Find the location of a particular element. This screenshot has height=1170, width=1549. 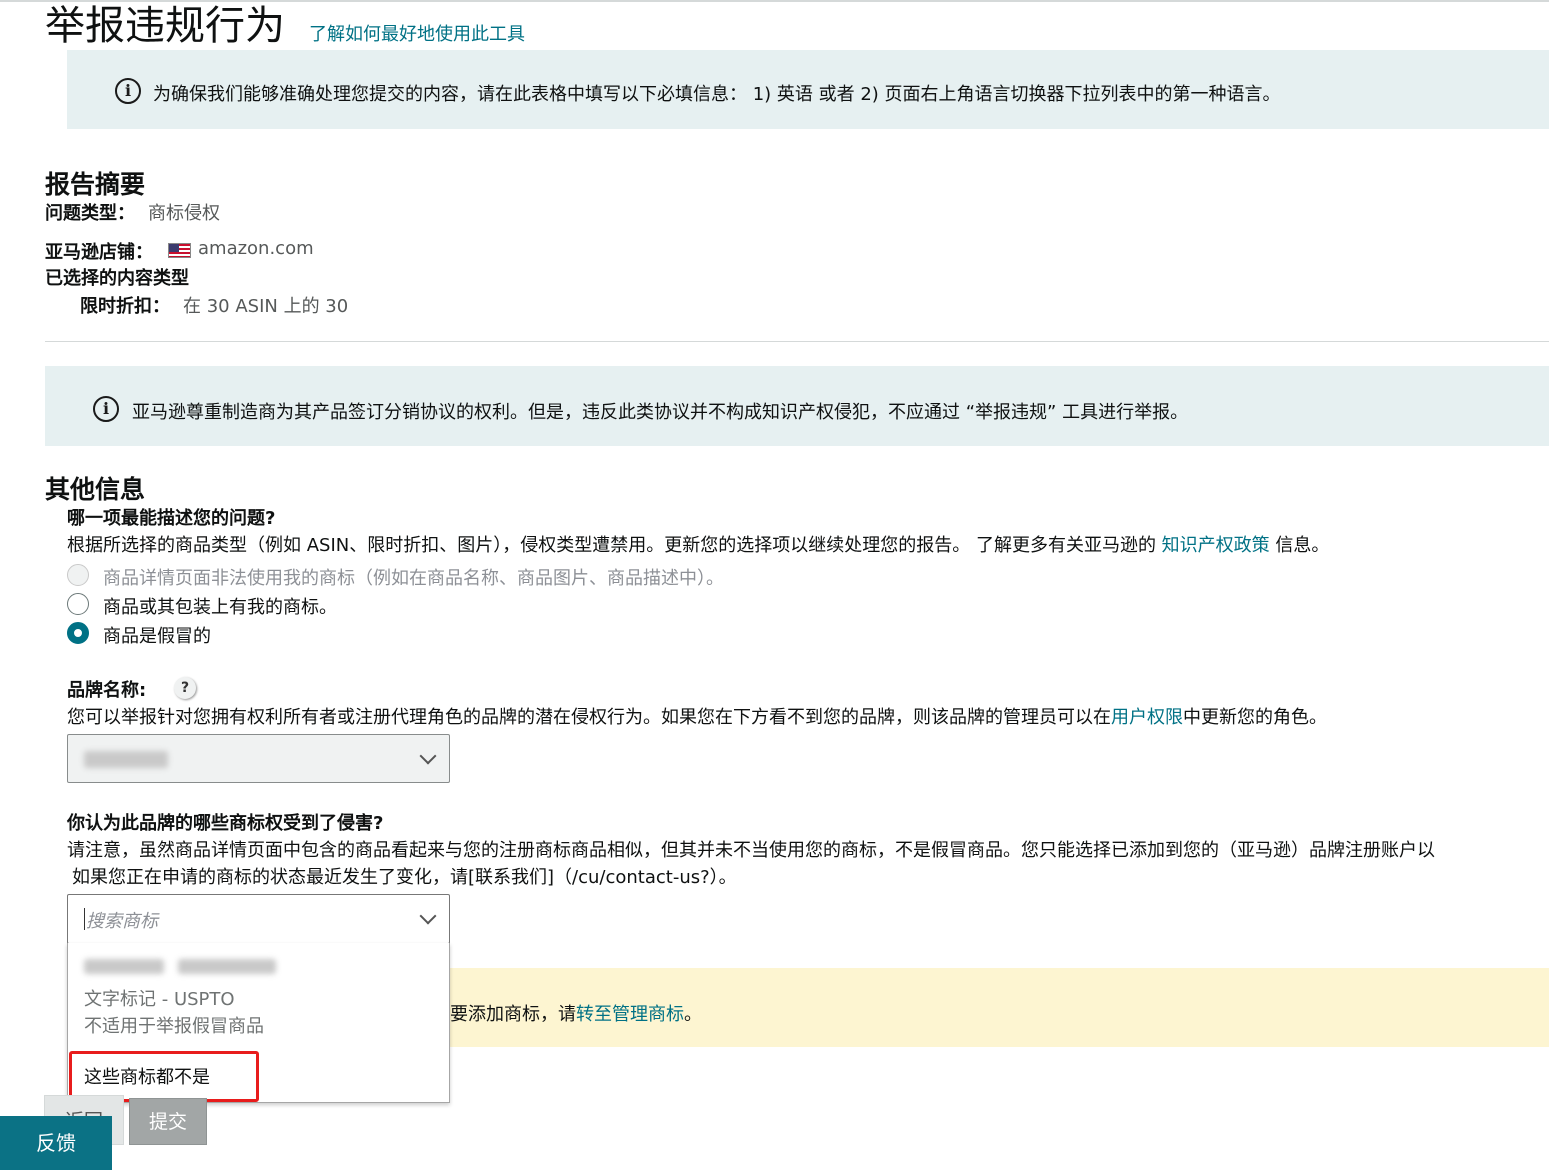

summary-heading: 报告摘要 is located at coordinates (95, 184).